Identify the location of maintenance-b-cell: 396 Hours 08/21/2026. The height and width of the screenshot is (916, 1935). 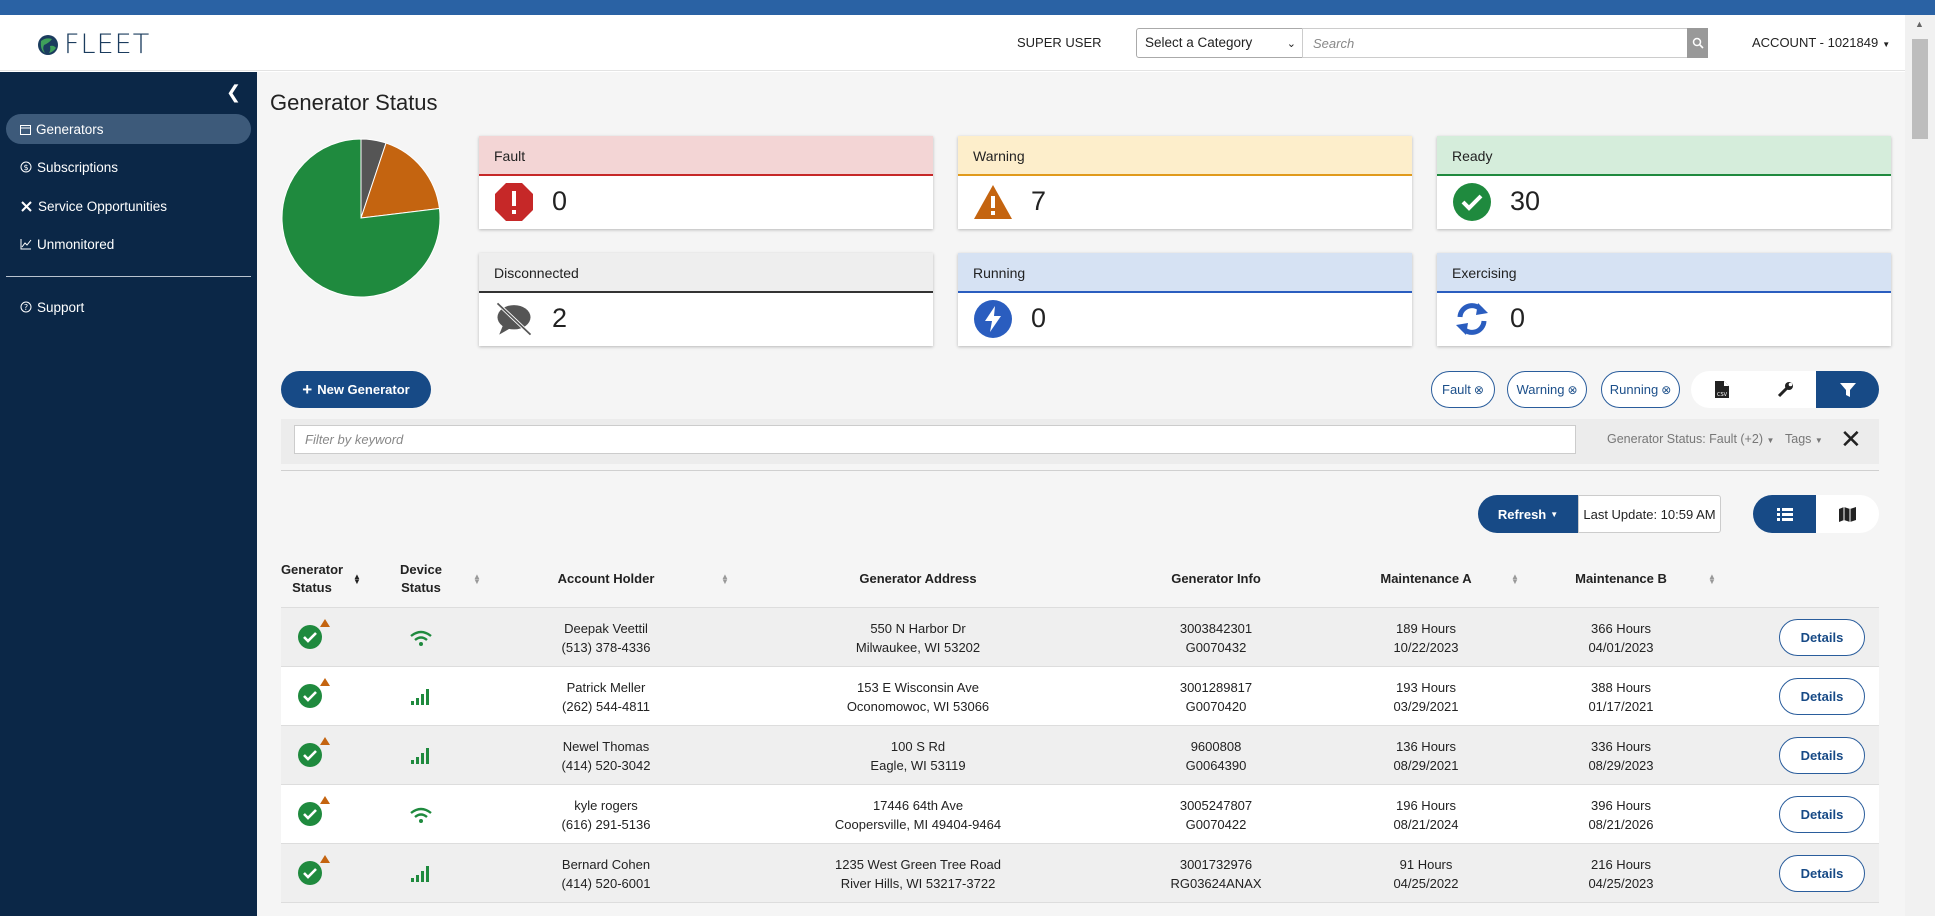
(1621, 814).